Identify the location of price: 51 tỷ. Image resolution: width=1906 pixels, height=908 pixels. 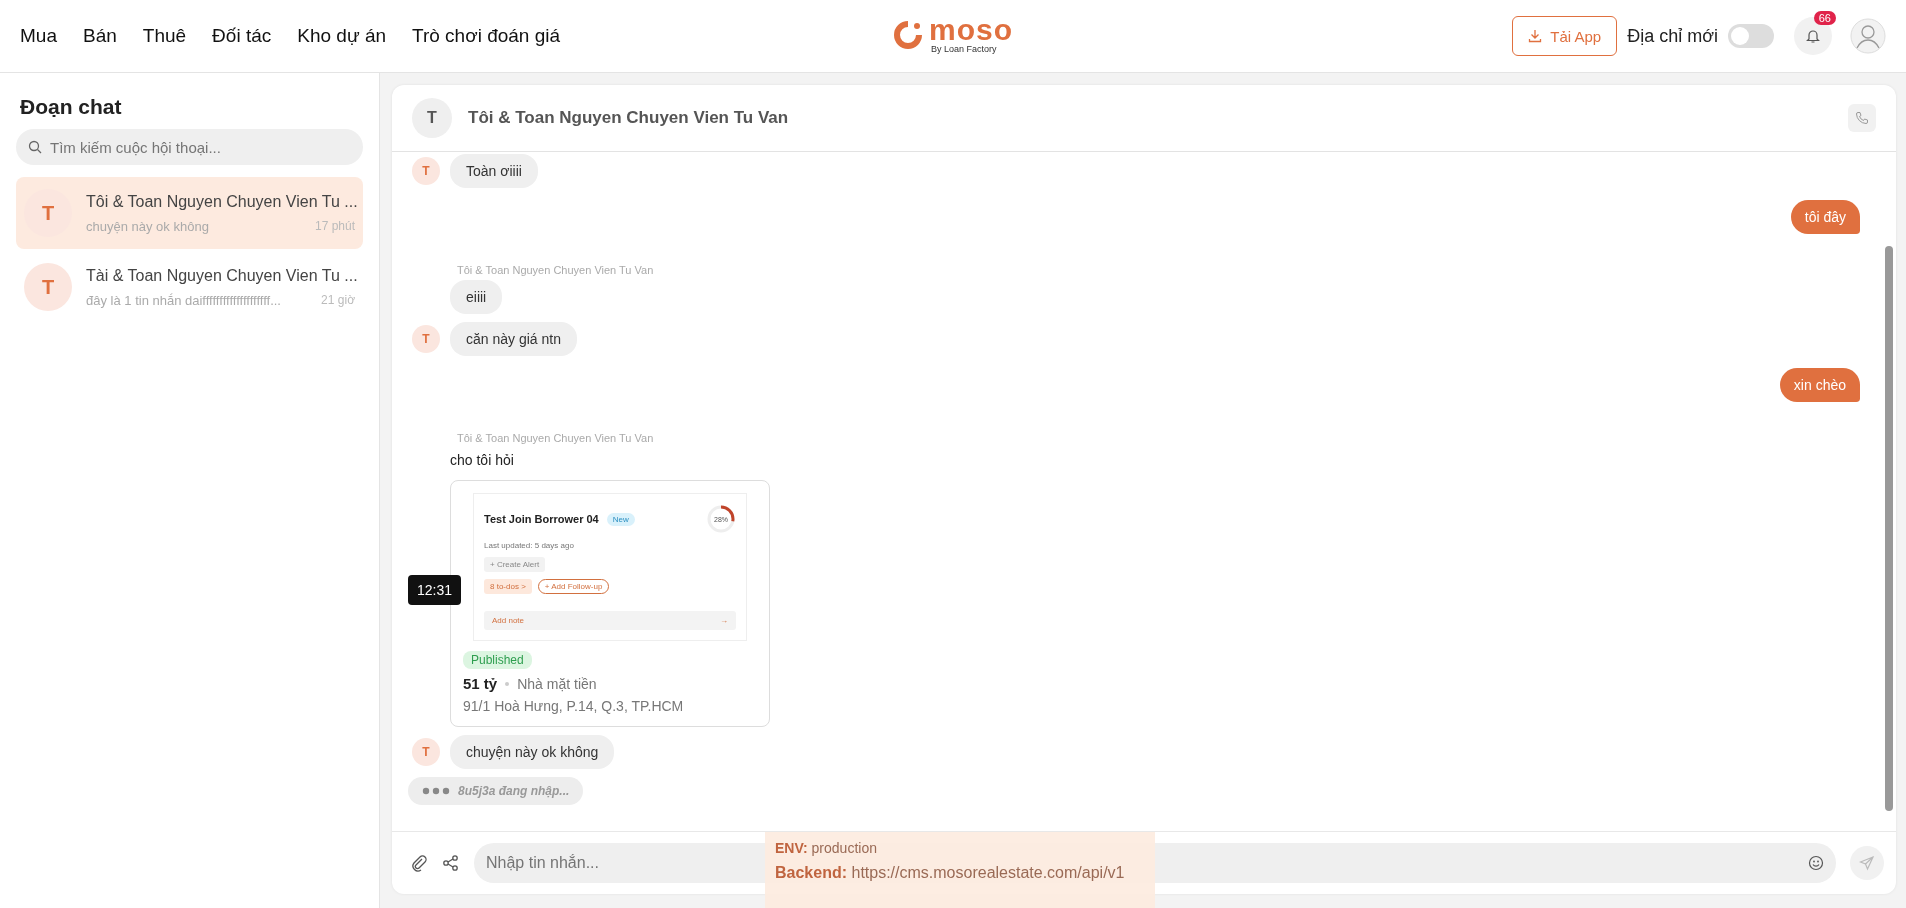
(480, 683).